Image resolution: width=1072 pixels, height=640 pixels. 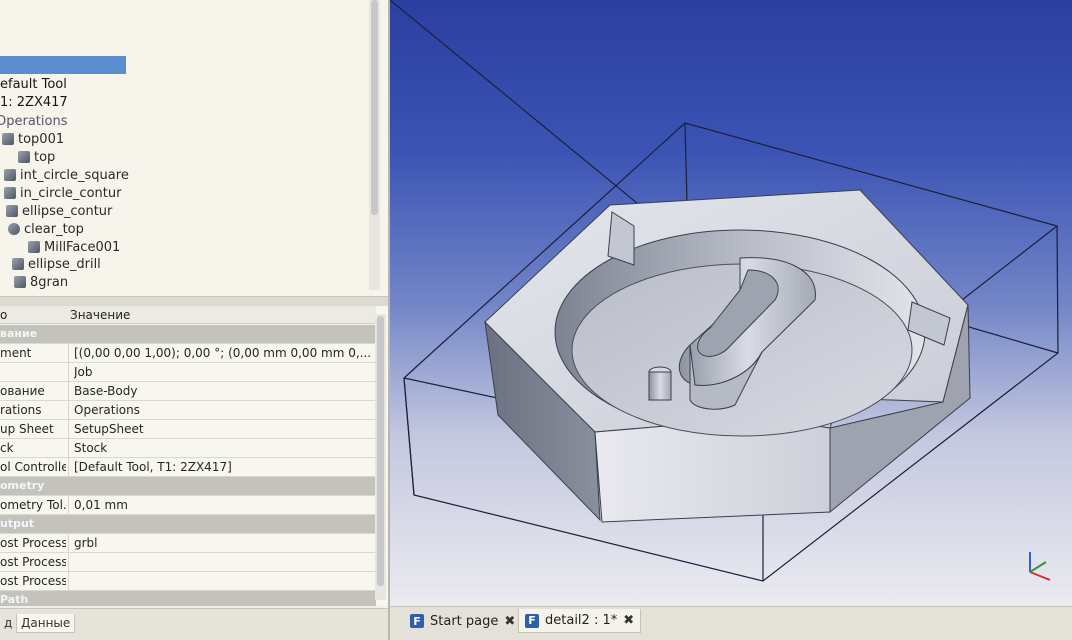 What do you see at coordinates (153, 467) in the screenshot?
I see `property-value: [Default Tool, T1: 2ZX417]` at bounding box center [153, 467].